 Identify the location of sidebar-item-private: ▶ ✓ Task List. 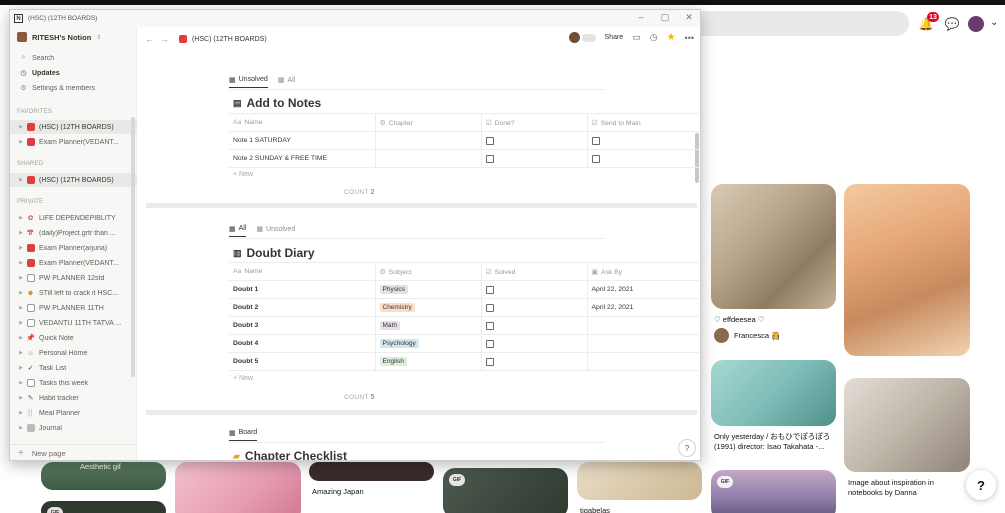
(73, 368).